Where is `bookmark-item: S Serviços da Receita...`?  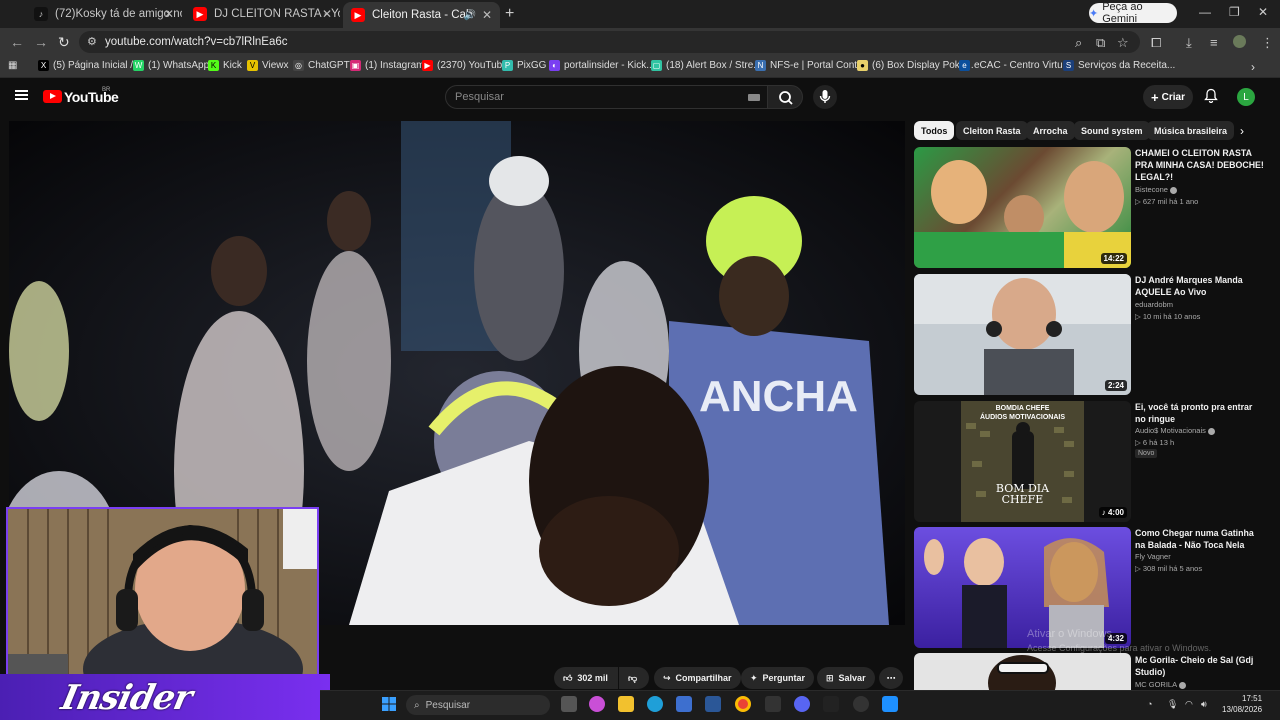
bookmark-item: S Serviços da Receita... is located at coordinates (1119, 65).